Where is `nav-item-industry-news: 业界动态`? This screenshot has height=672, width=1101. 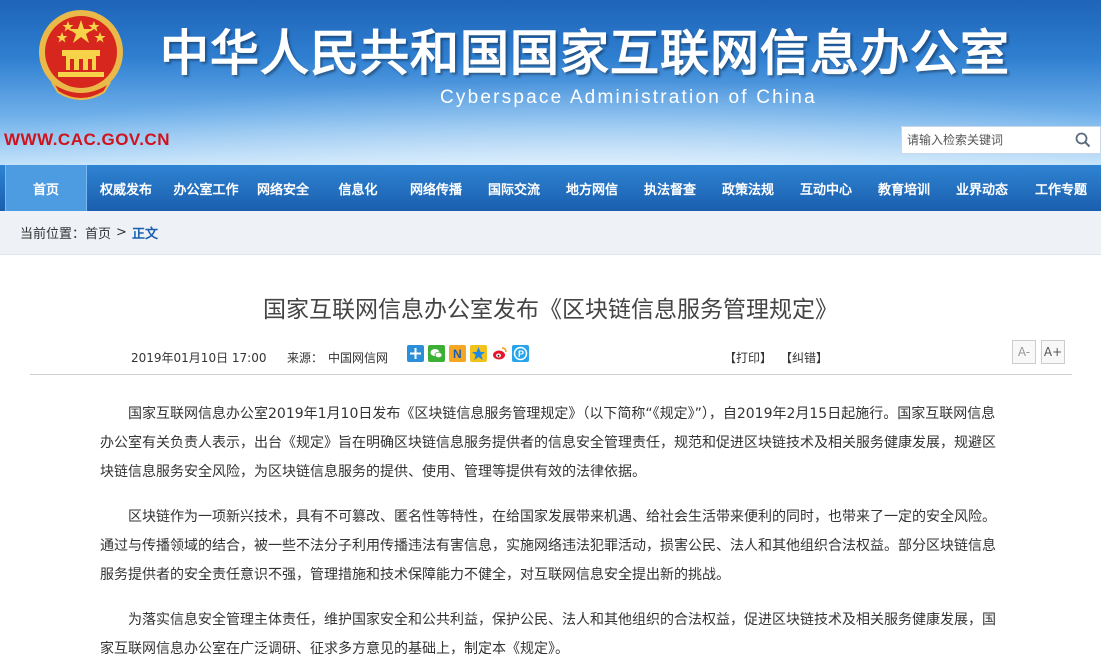
nav-item-industry-news: 业界动态 is located at coordinates (982, 188).